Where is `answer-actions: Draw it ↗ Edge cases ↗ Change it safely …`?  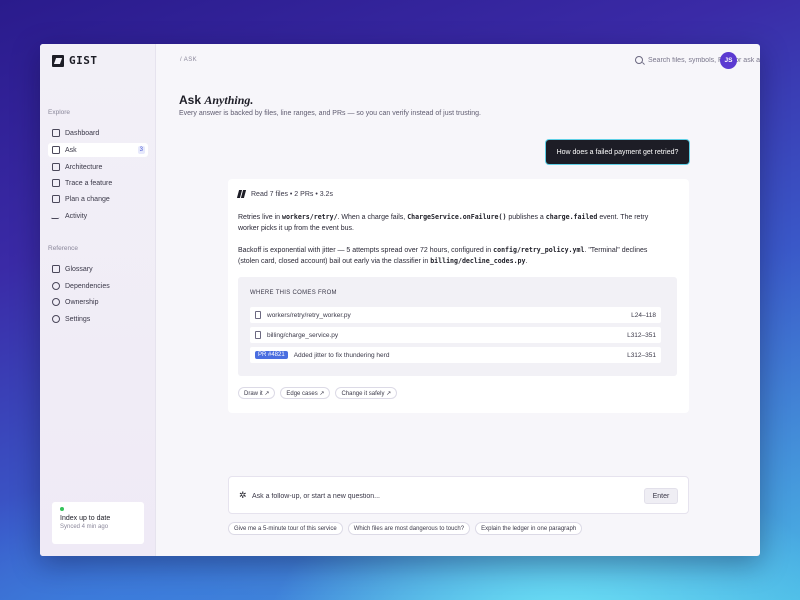
answer-actions: Draw it ↗ Edge cases ↗ Change it safely … is located at coordinates (318, 393).